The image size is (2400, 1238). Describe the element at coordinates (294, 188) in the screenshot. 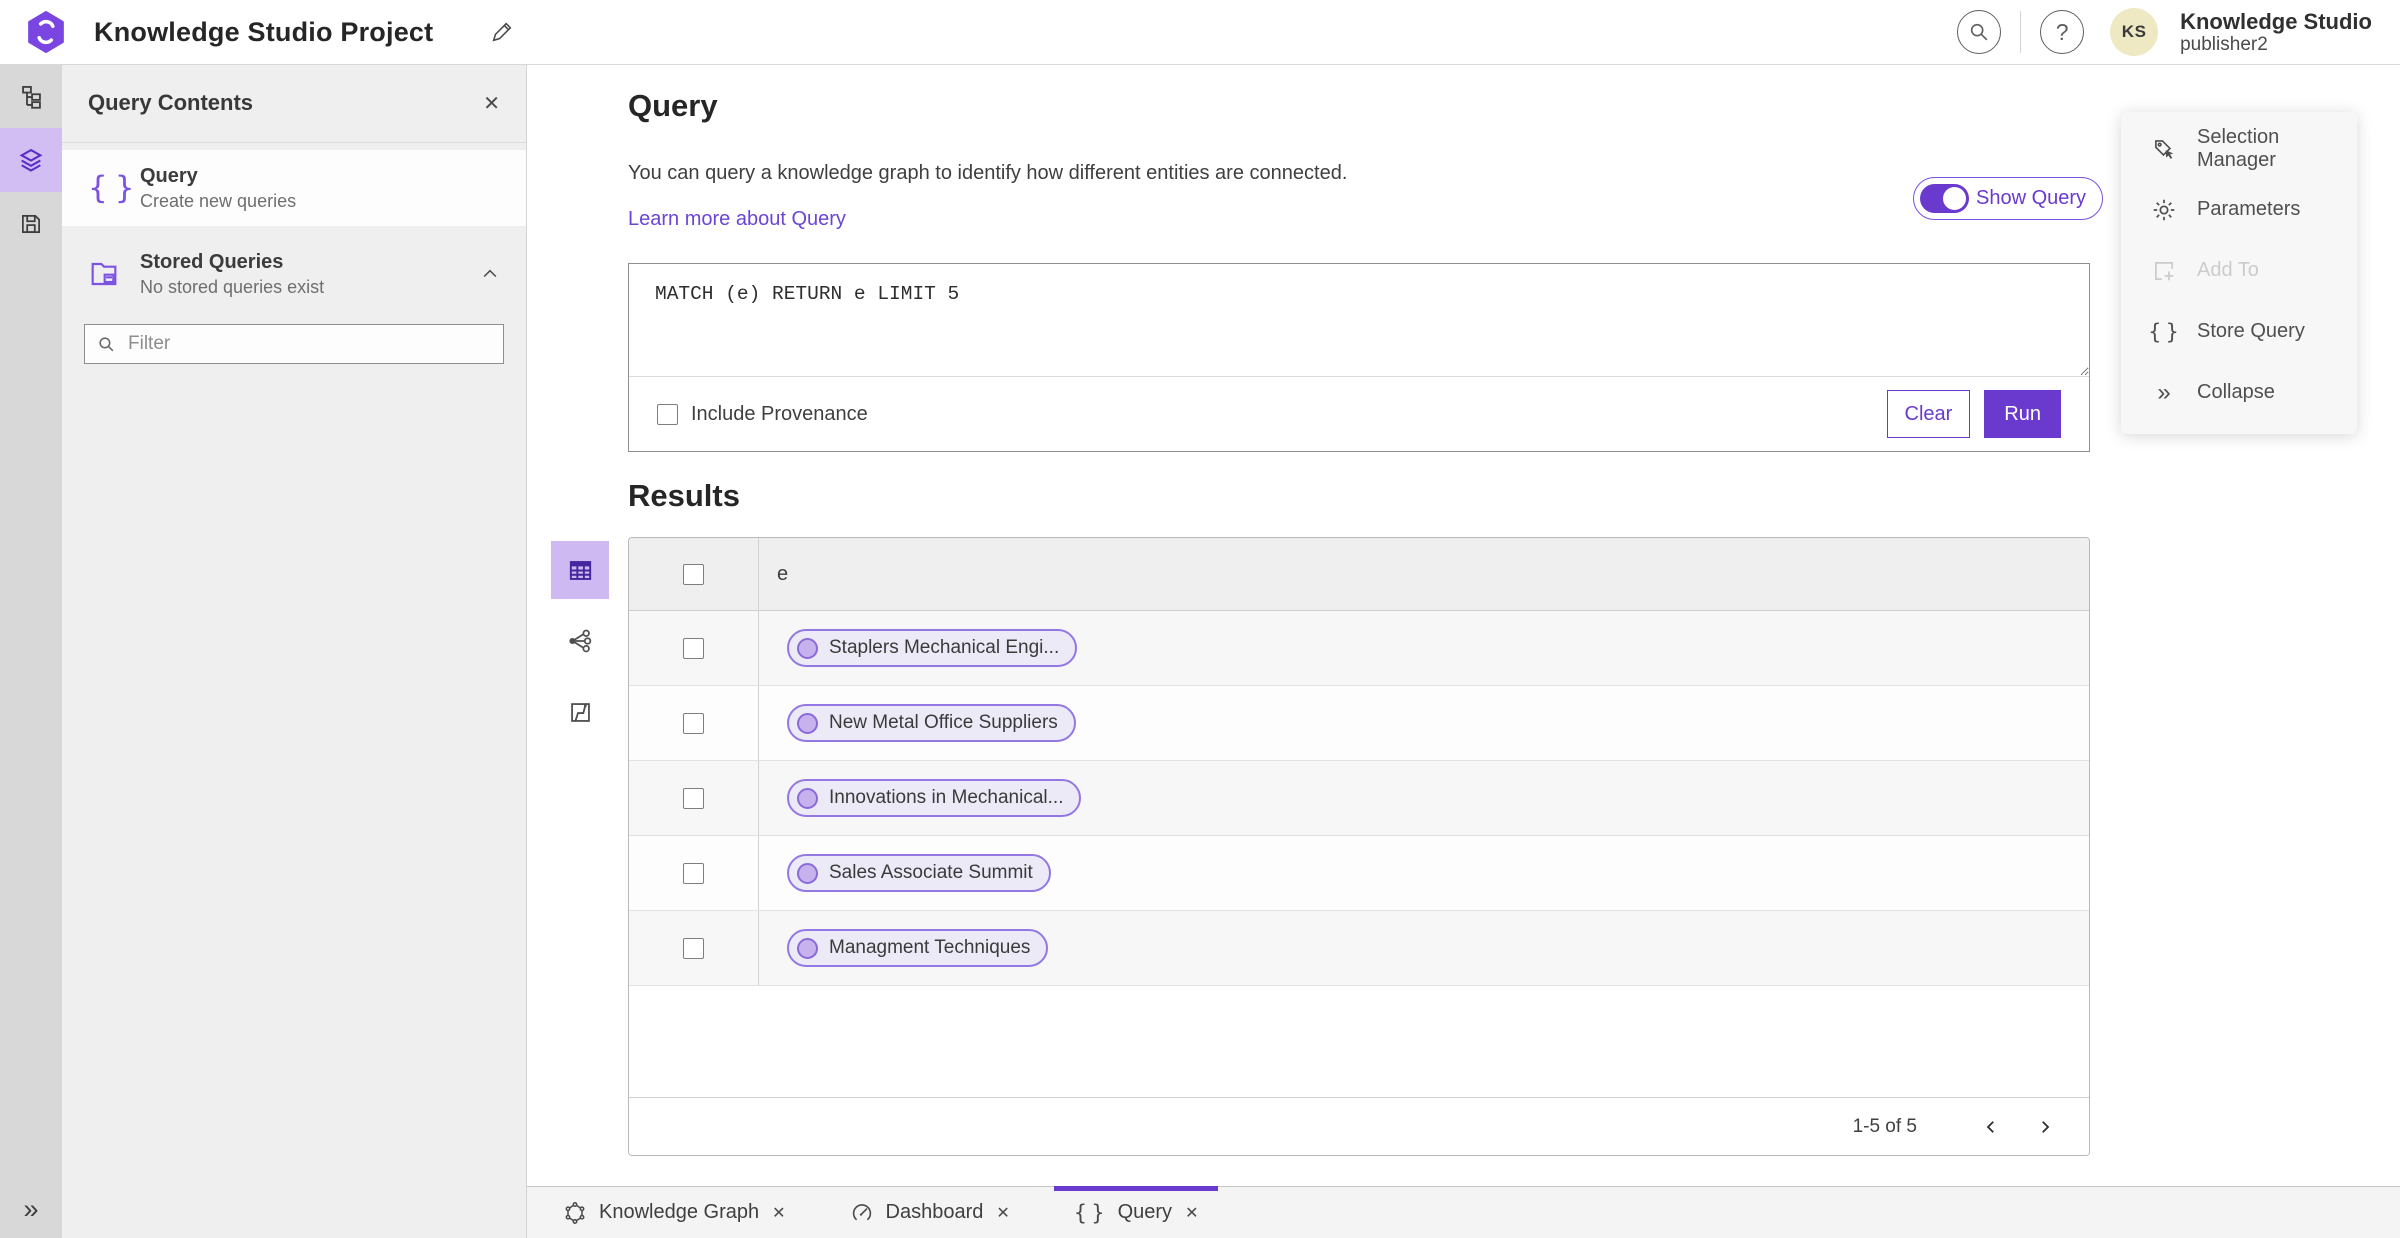

I see `panel-item-query: { } Query Create new queries` at that location.